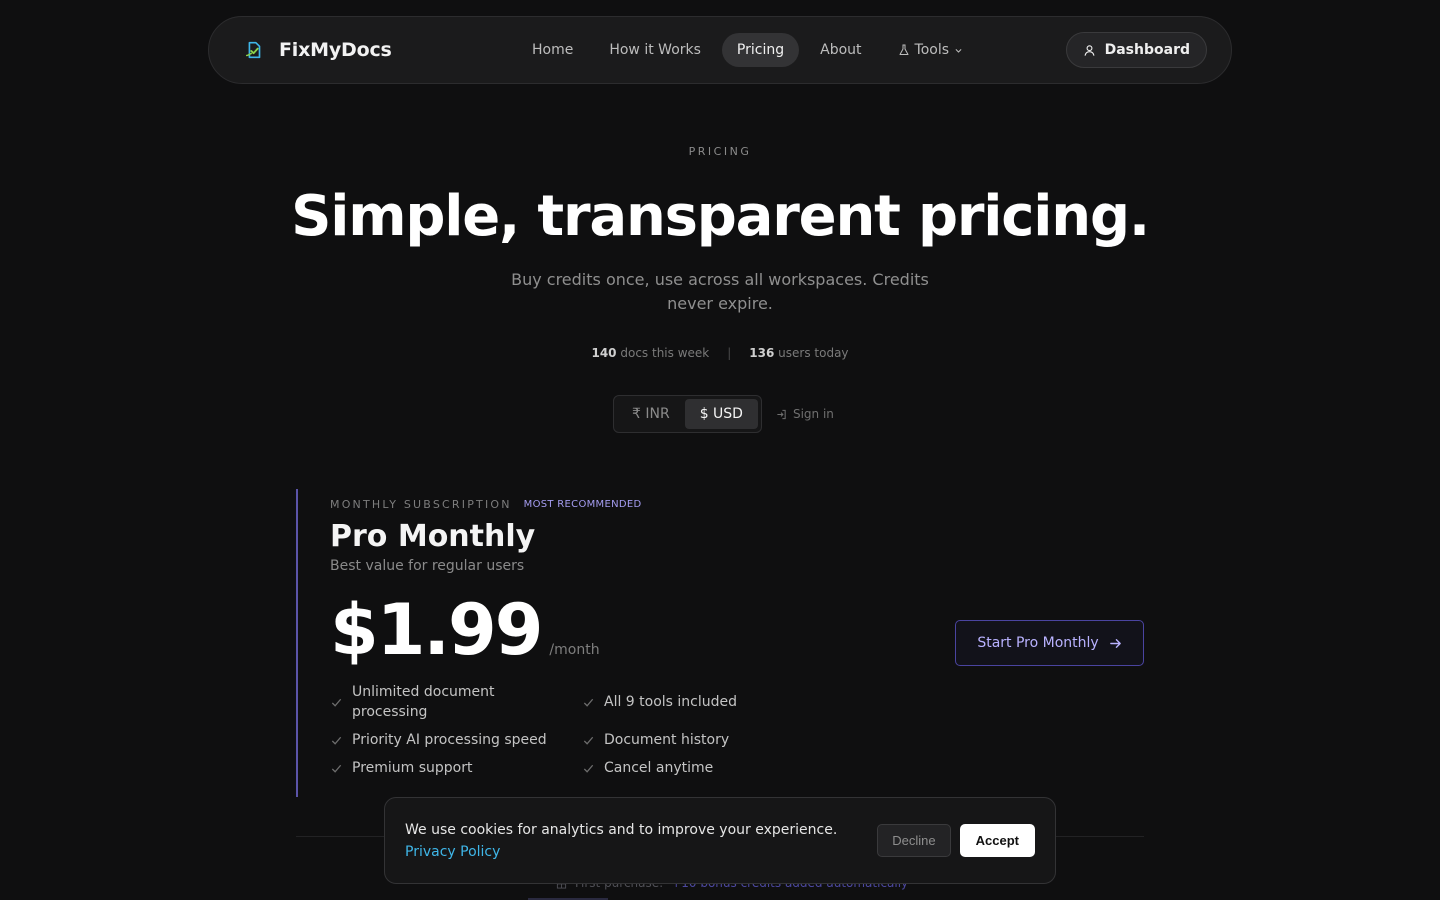  I want to click on cta-label: Start Pro Monthly, so click(1038, 643).